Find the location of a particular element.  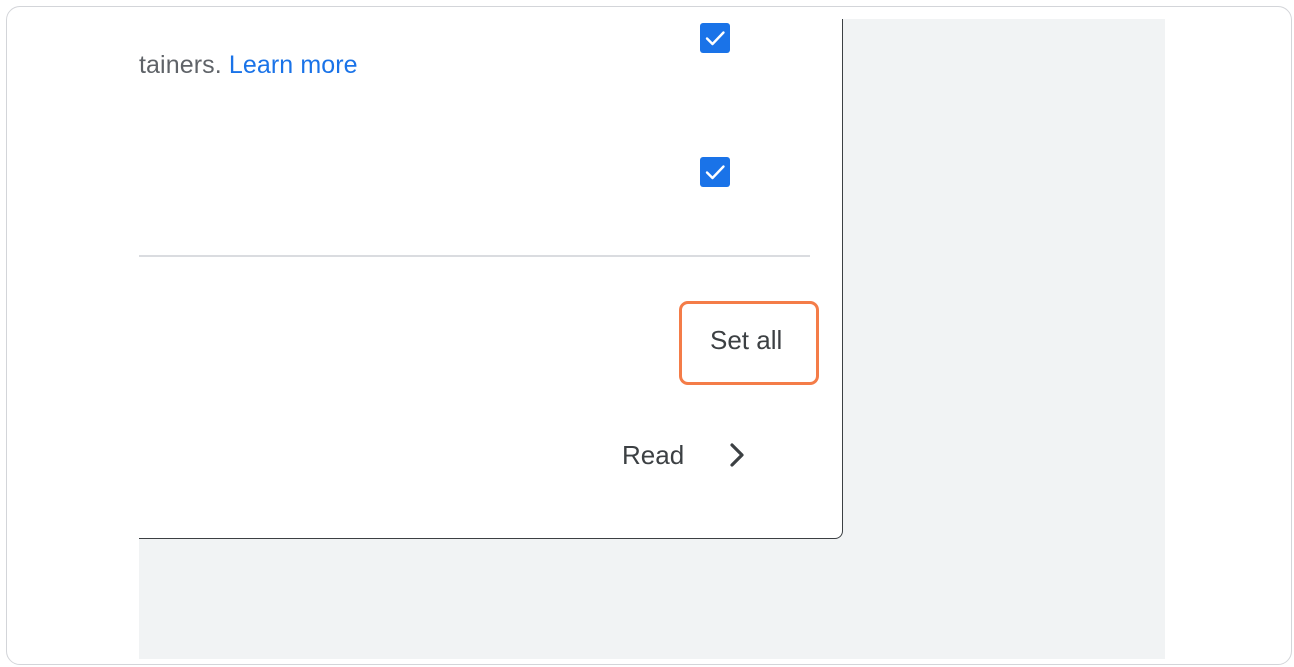

section-divider is located at coordinates (474, 256).